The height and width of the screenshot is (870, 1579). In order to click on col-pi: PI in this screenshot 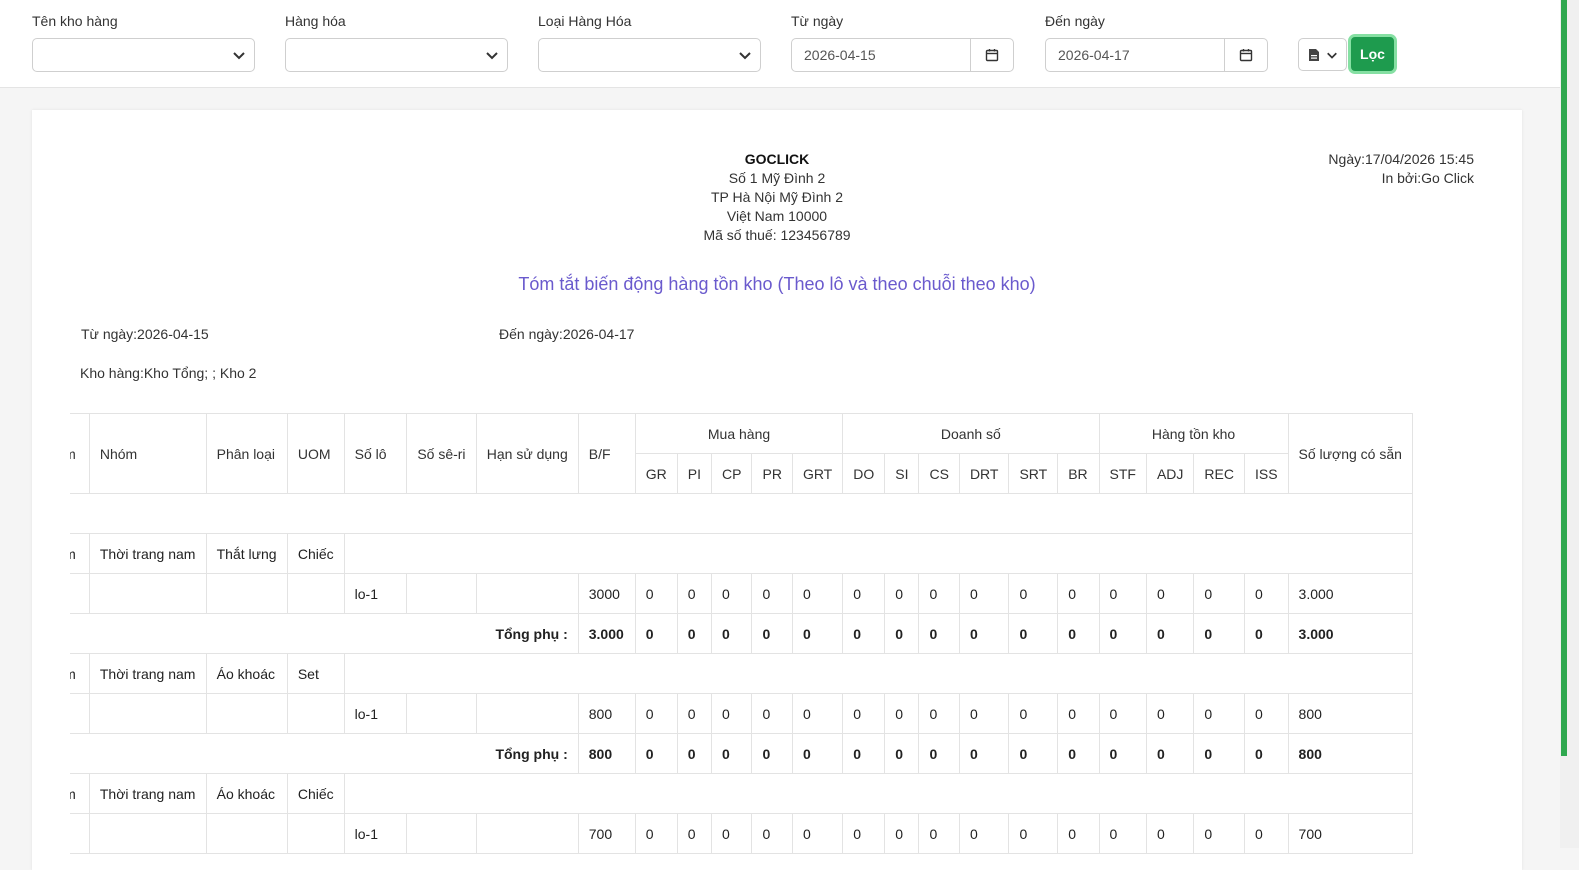, I will do `click(694, 473)`.